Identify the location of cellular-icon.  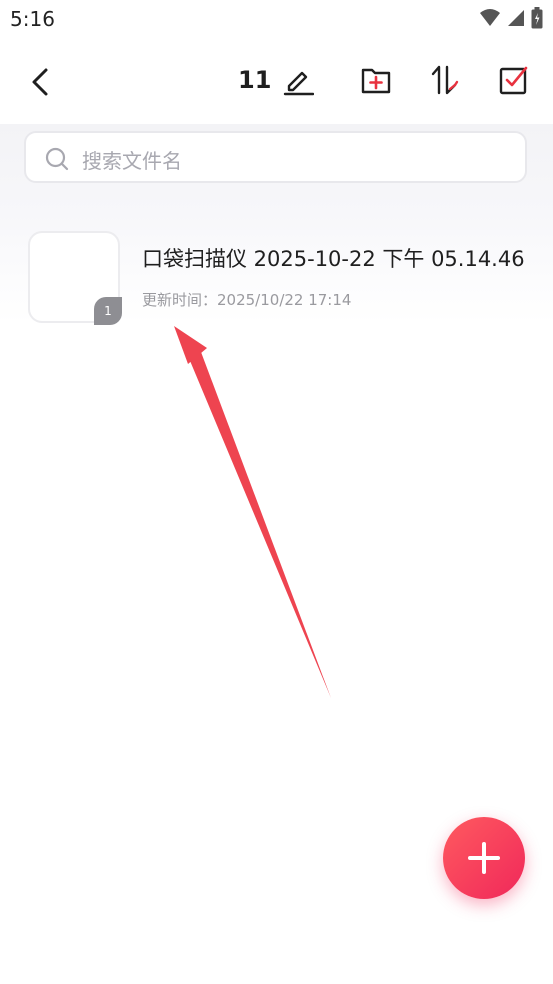
(516, 18).